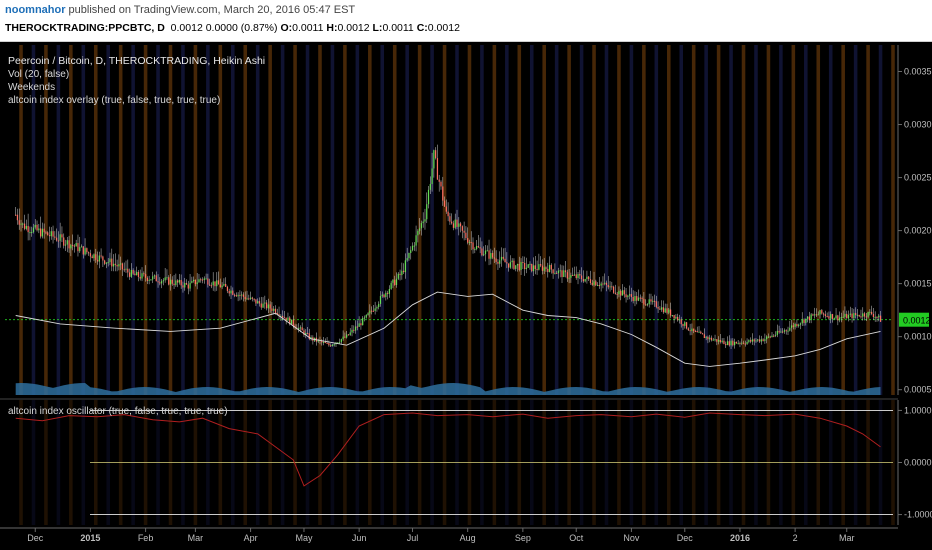 The height and width of the screenshot is (550, 932). Describe the element at coordinates (35, 10) in the screenshot. I see `author-link: noomnahor` at that location.